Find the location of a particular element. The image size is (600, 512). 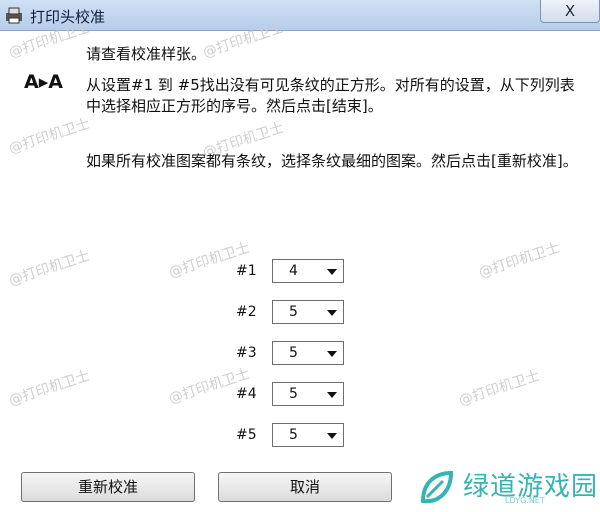

setting-row-2: #2 5 is located at coordinates (300, 313).